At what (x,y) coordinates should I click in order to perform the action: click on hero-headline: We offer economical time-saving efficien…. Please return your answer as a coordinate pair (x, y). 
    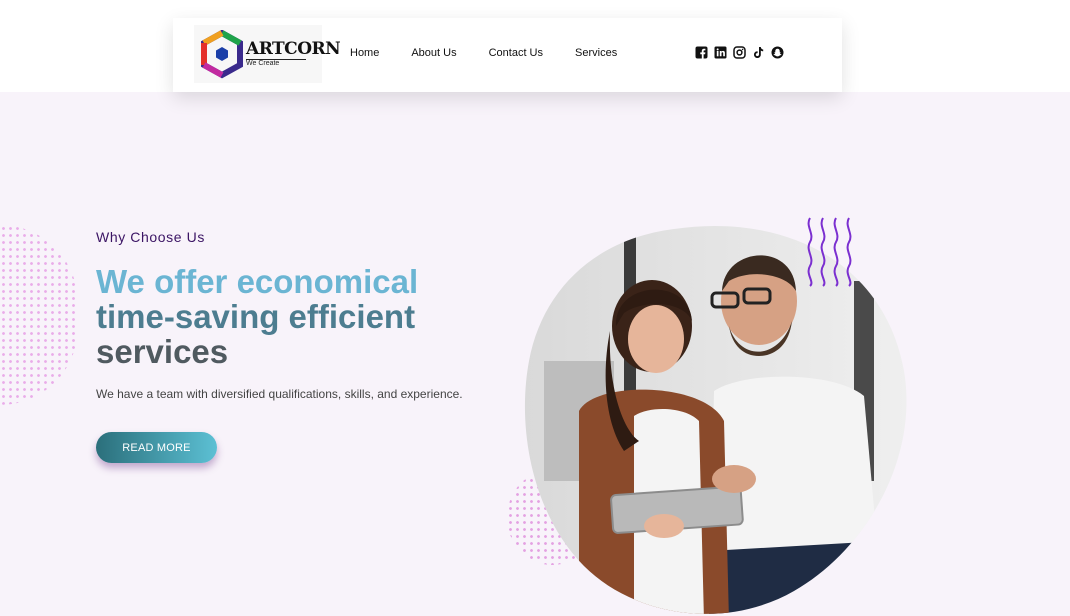
    Looking at the image, I should click on (296, 316).